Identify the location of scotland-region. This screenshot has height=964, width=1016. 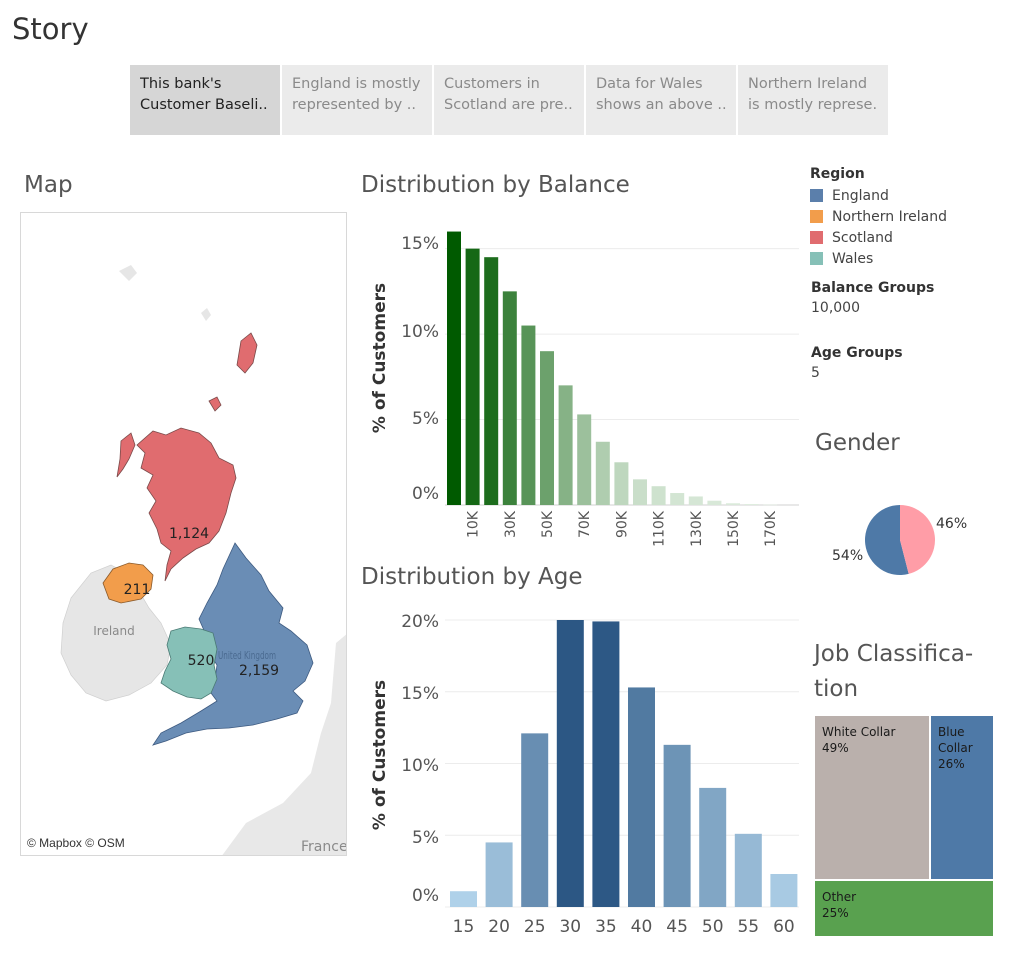
(186, 504).